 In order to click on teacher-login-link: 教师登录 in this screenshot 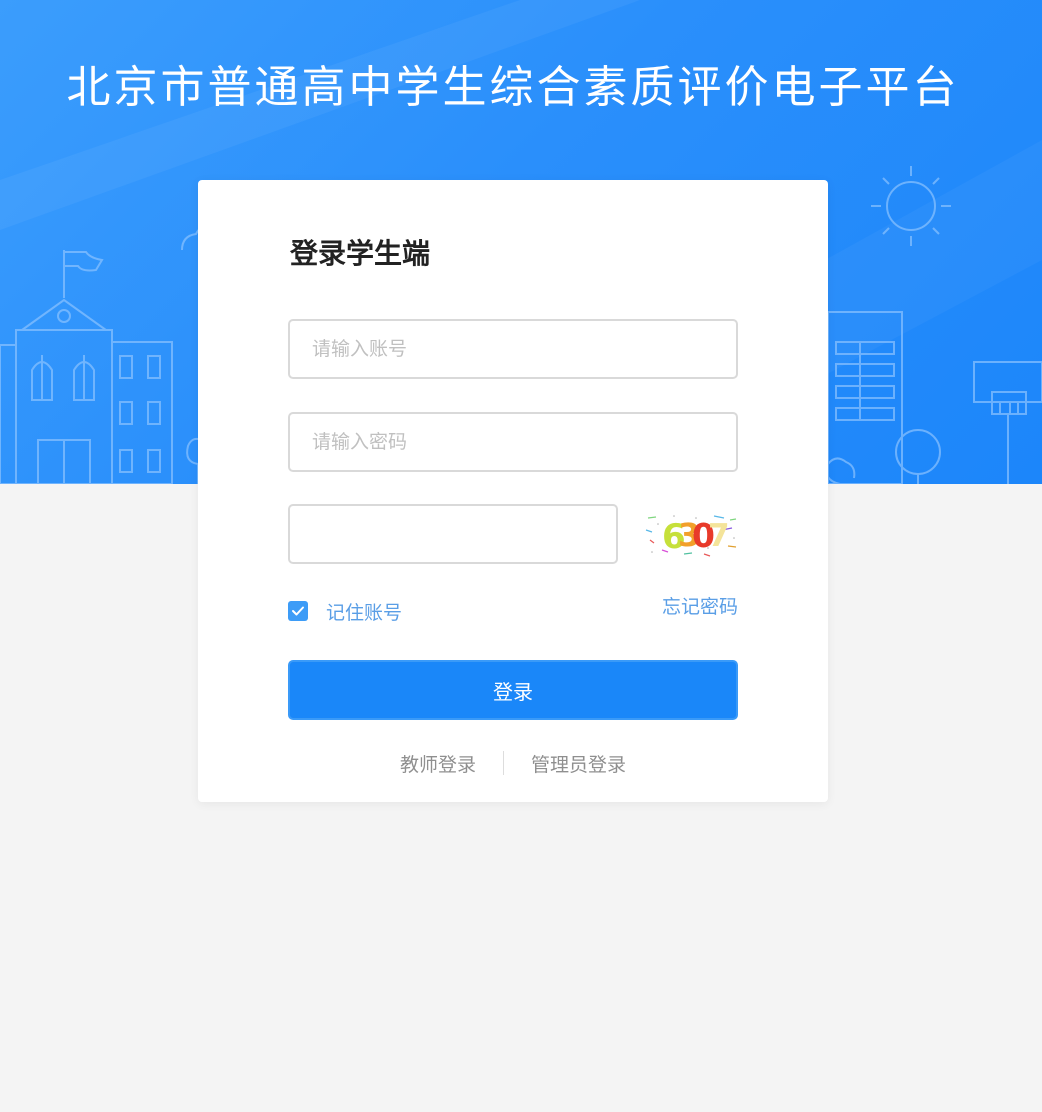, I will do `click(438, 763)`.